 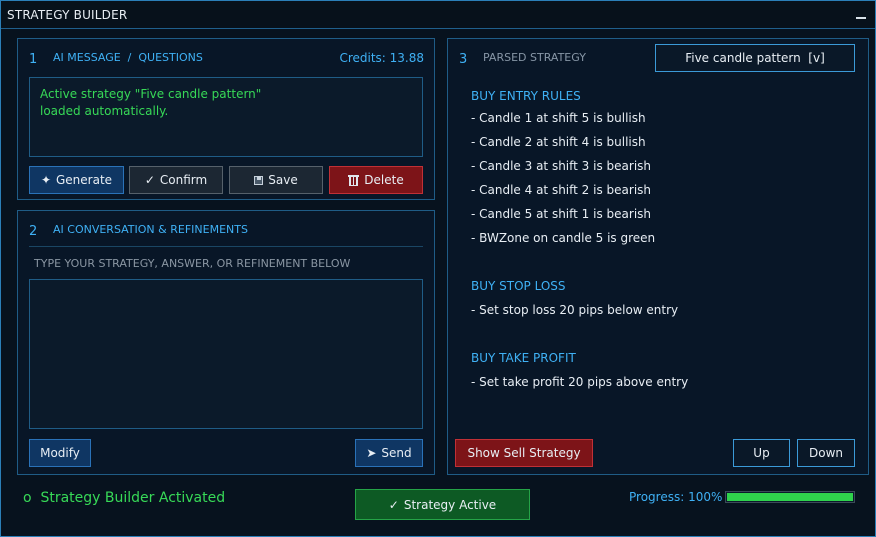 I want to click on send-arrow-icon: ➤, so click(x=371, y=453).